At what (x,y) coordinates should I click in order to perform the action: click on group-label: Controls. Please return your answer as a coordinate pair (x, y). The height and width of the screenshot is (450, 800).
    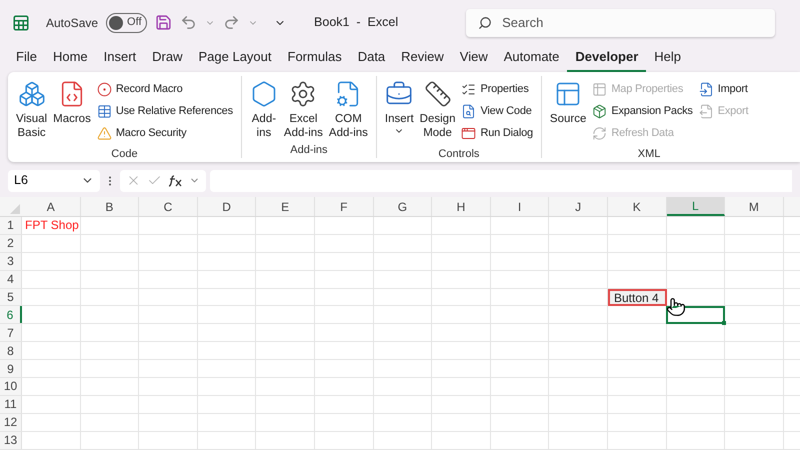
    Looking at the image, I should click on (459, 154).